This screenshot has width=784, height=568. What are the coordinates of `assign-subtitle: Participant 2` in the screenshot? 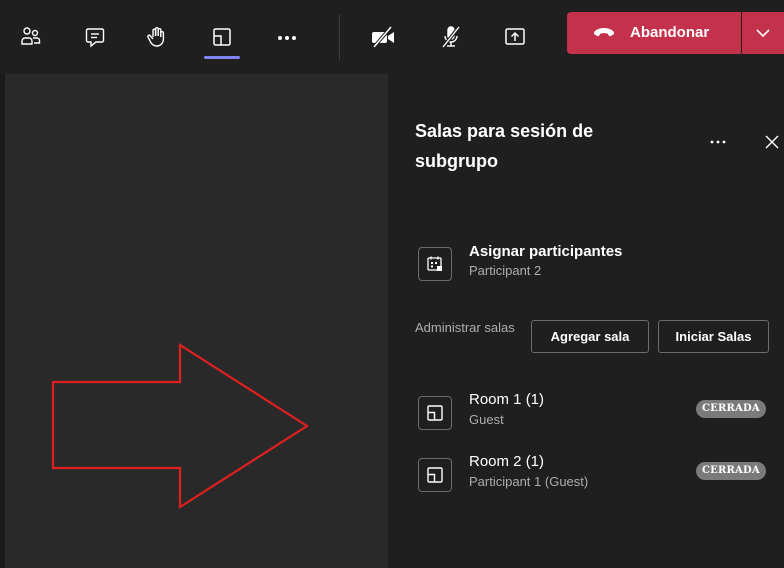 It's located at (505, 270).